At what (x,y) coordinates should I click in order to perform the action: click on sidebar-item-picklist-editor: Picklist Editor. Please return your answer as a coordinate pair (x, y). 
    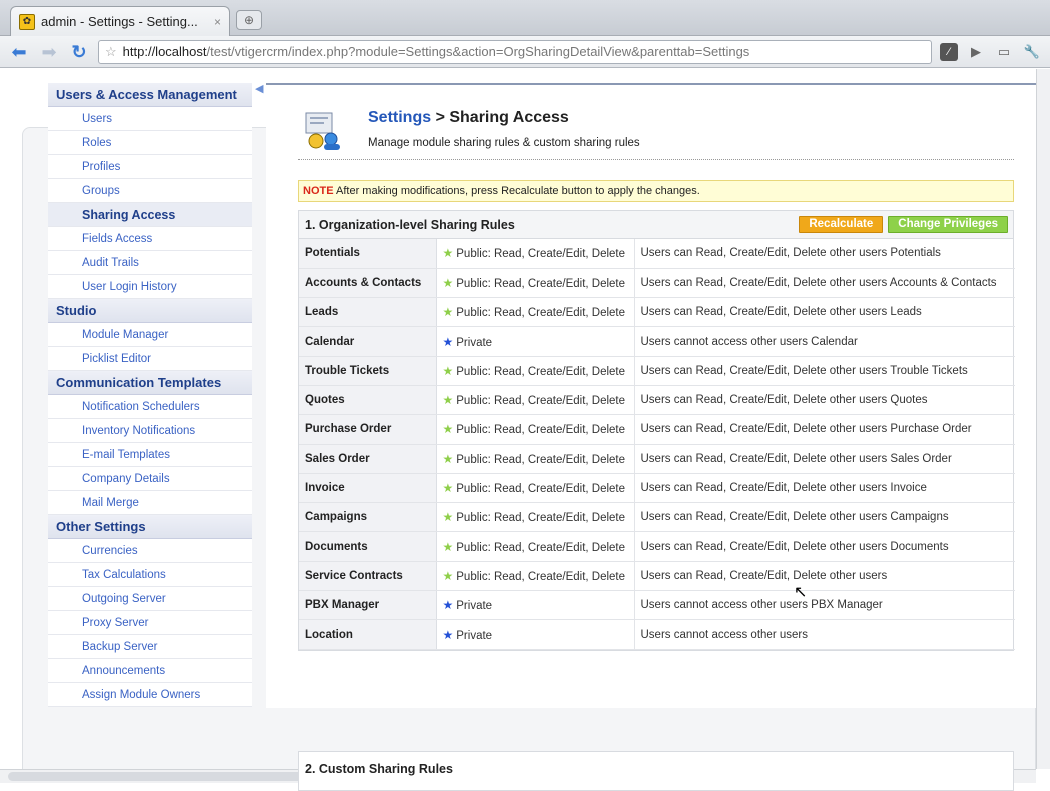
    Looking at the image, I should click on (150, 359).